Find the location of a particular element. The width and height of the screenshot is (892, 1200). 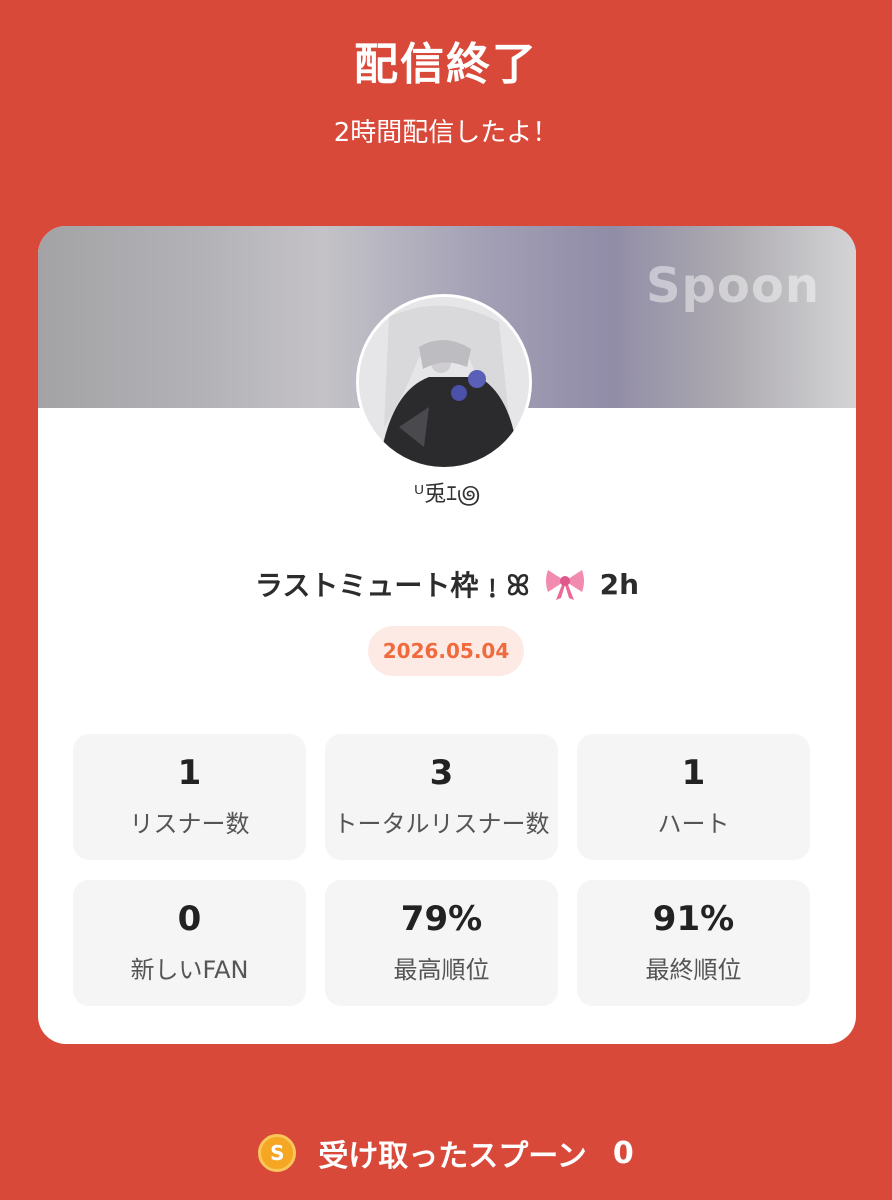

stat-value: 3 is located at coordinates (441, 772).